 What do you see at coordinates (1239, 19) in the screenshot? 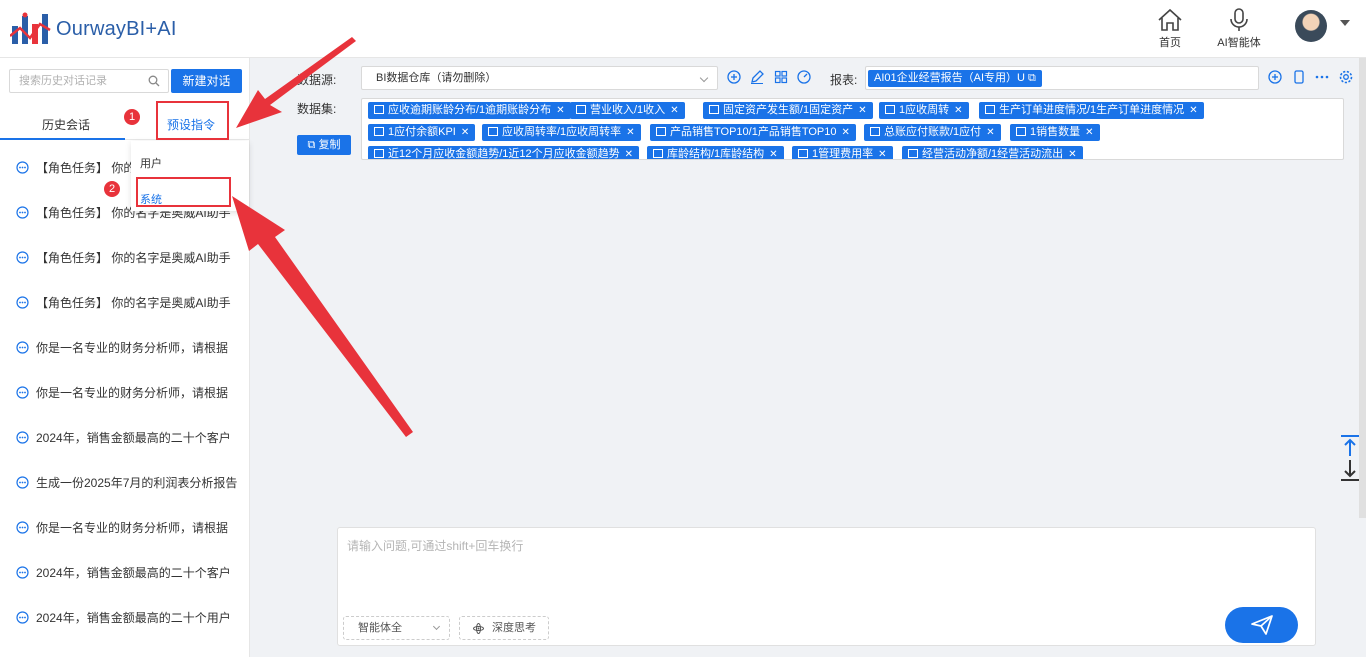
I see `microphone-icon` at bounding box center [1239, 19].